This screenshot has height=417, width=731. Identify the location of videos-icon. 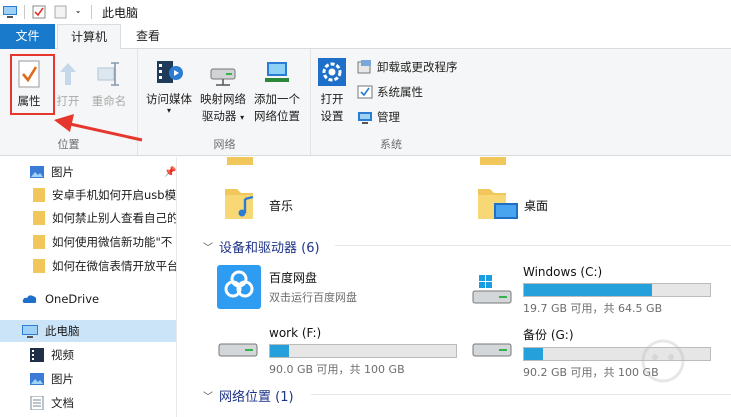
(37, 355).